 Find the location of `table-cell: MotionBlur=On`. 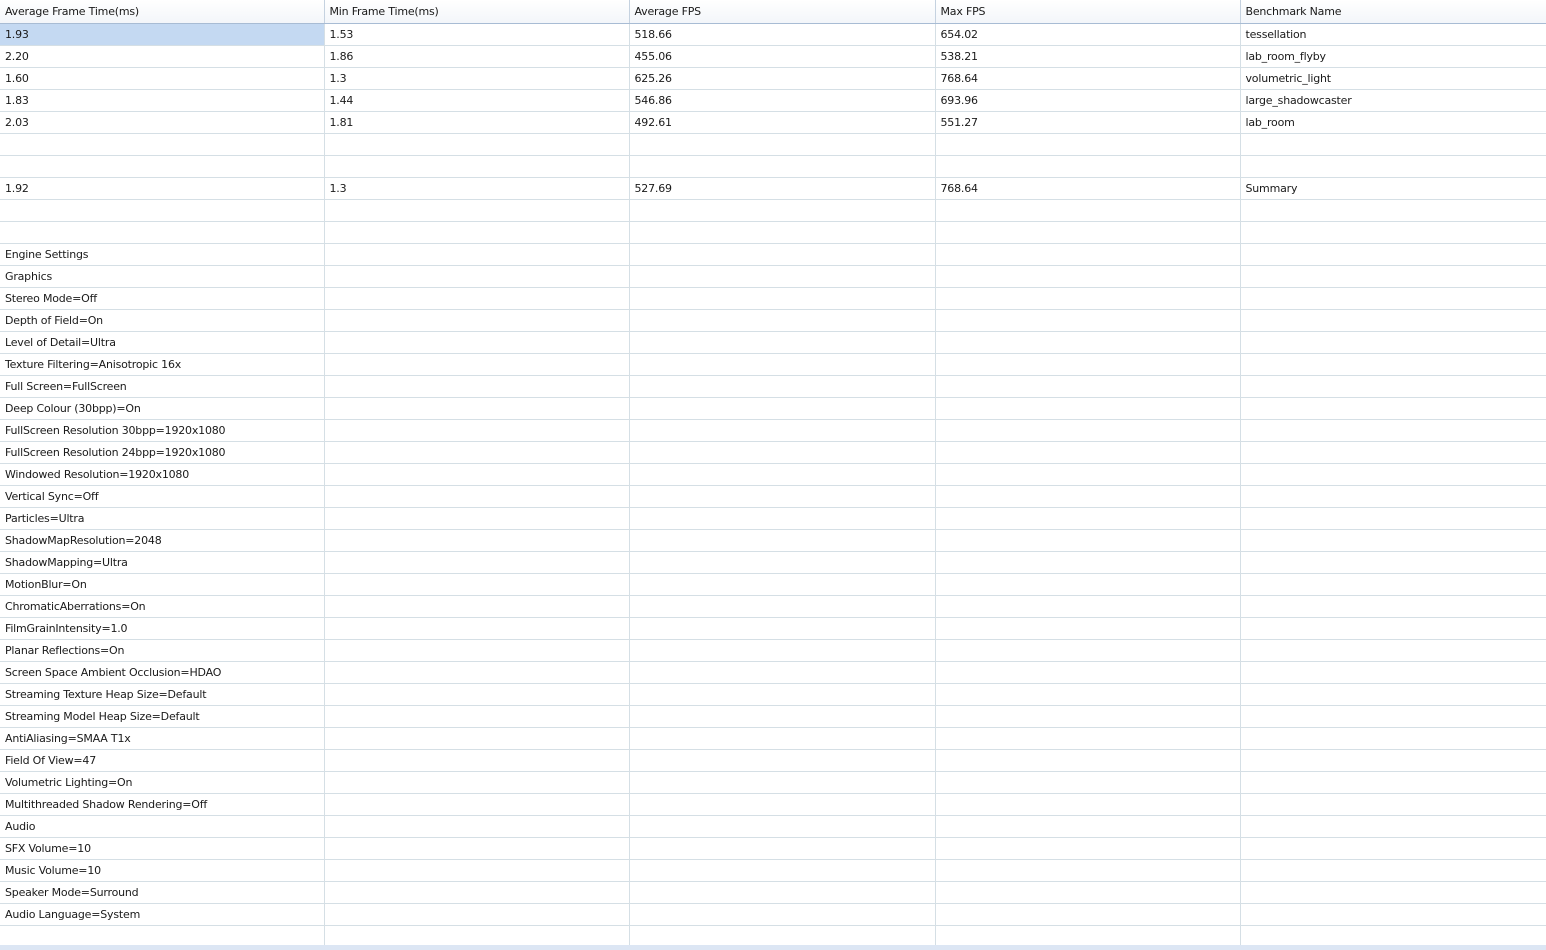

table-cell: MotionBlur=On is located at coordinates (162, 584).